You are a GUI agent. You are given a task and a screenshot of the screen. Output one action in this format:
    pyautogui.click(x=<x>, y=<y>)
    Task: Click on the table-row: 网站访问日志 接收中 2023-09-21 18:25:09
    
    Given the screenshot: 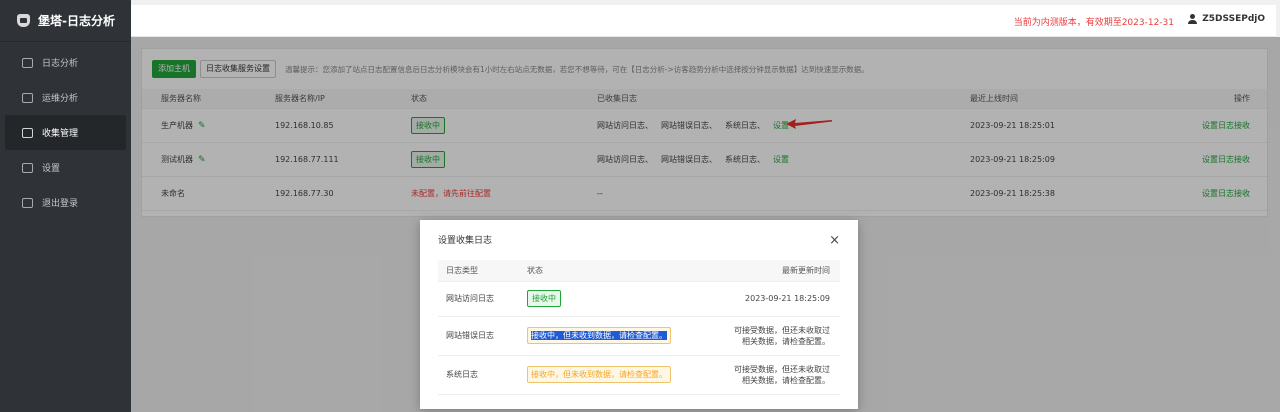 What is the action you would take?
    pyautogui.click(x=639, y=299)
    